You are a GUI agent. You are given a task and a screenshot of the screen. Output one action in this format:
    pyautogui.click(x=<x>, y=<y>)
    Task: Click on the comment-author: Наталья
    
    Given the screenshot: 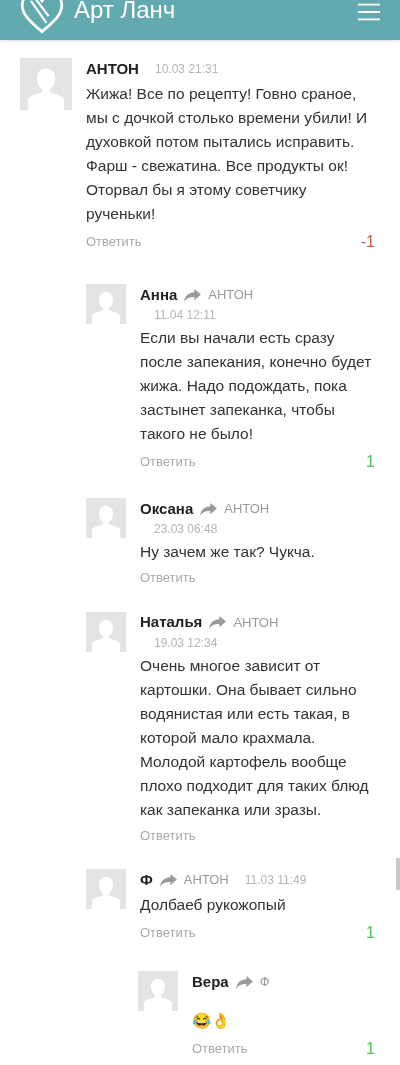 What is the action you would take?
    pyautogui.click(x=171, y=622)
    